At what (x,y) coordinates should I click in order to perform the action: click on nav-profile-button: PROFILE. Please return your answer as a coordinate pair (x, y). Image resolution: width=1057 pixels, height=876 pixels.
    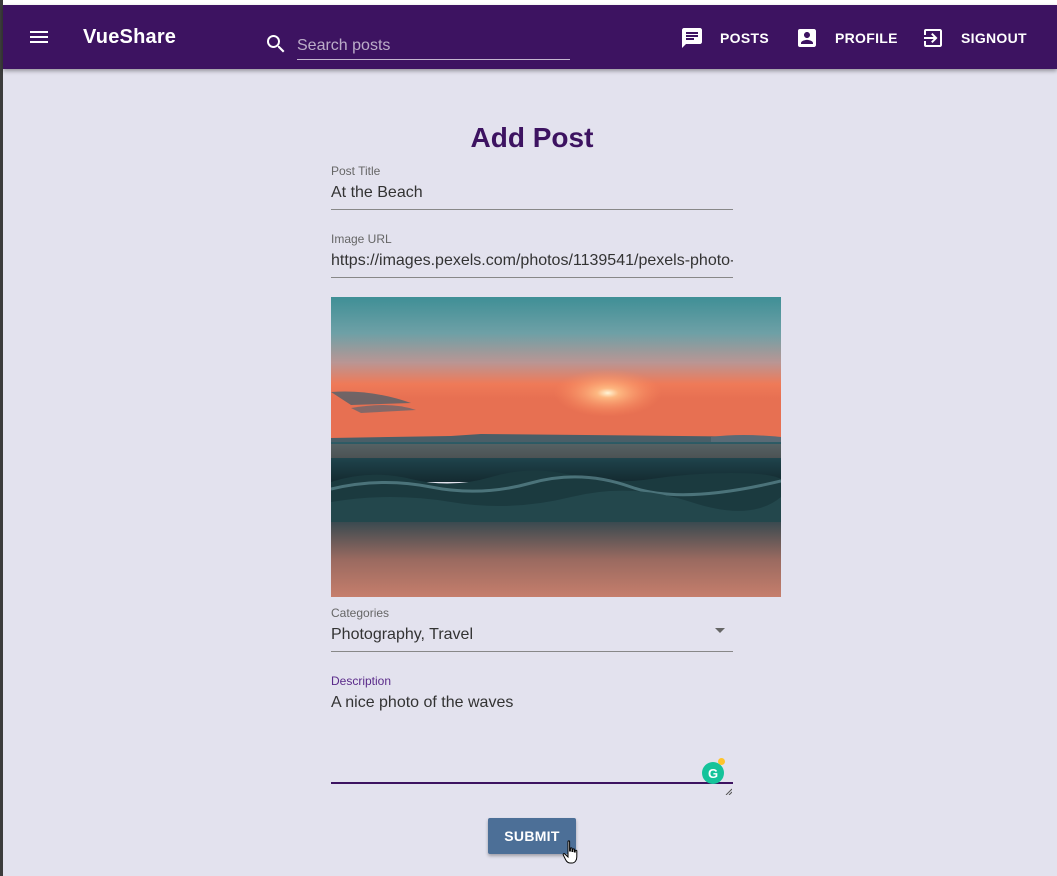
    Looking at the image, I should click on (846, 38).